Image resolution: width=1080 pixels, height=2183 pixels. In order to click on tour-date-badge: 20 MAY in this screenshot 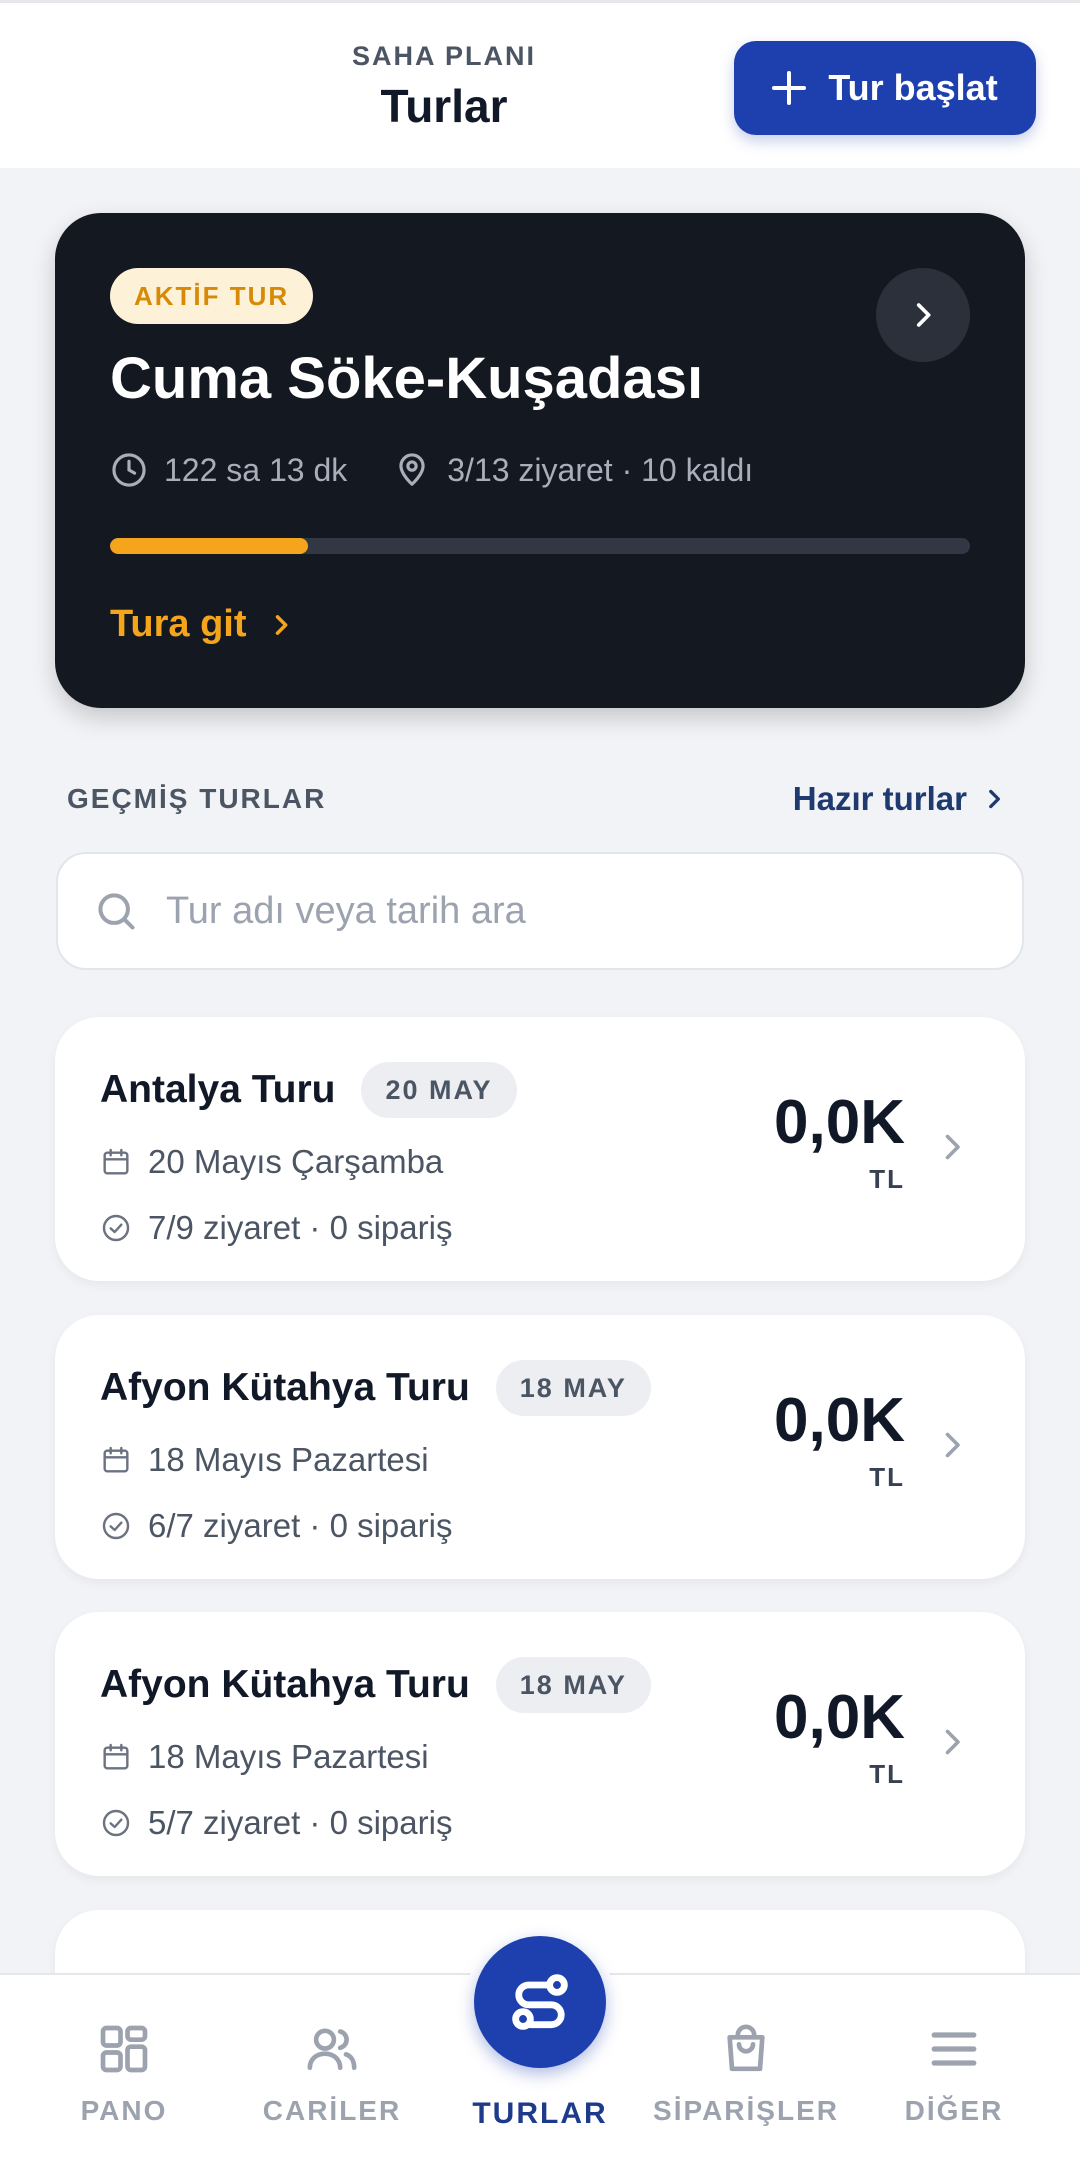, I will do `click(439, 1090)`.